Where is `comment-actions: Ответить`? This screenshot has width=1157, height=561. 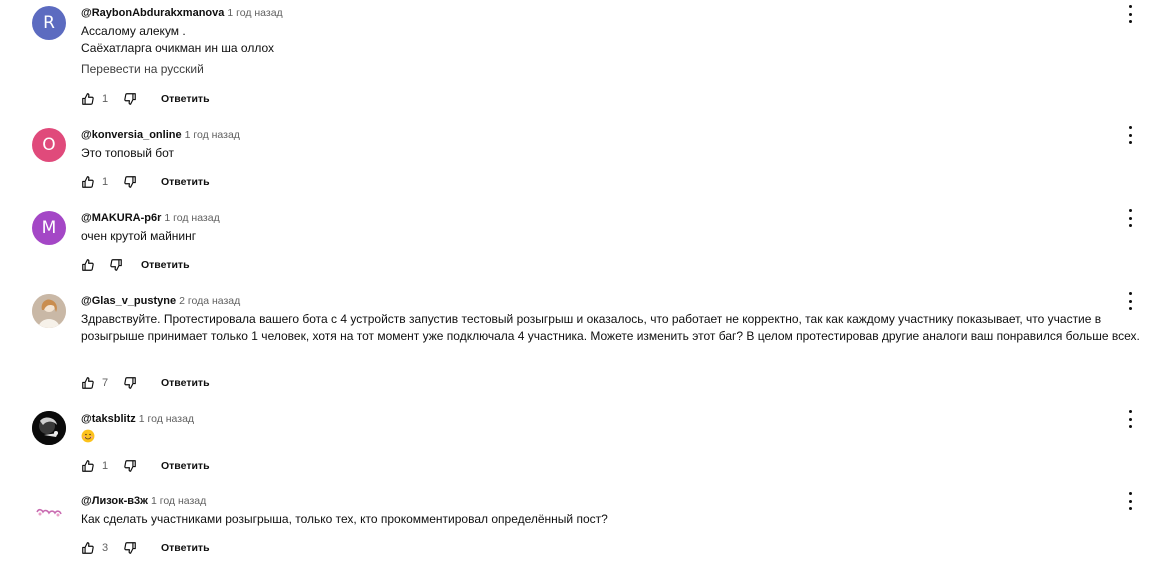
comment-actions: Ответить is located at coordinates (135, 265).